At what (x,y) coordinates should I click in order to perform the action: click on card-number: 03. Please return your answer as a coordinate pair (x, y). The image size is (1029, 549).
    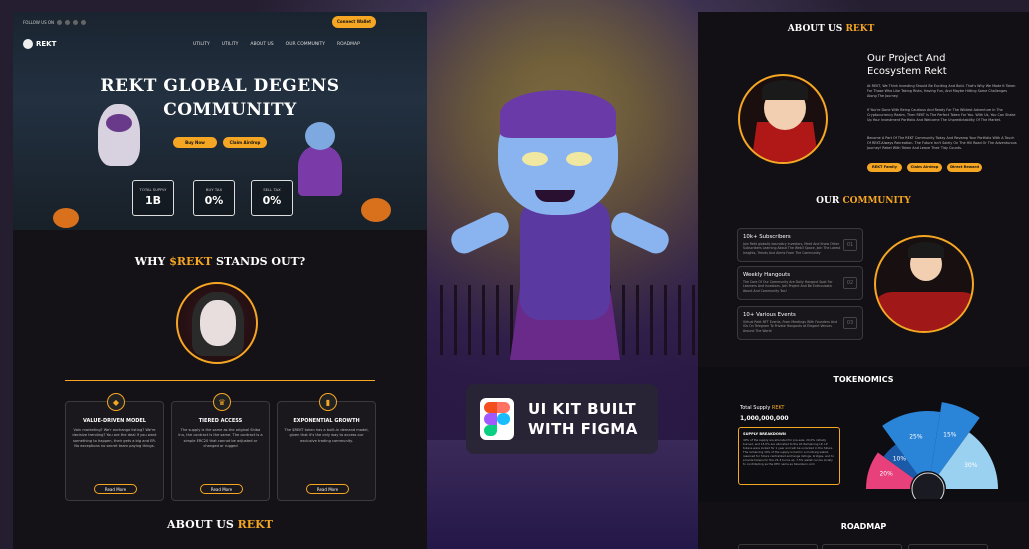
    Looking at the image, I should click on (850, 323).